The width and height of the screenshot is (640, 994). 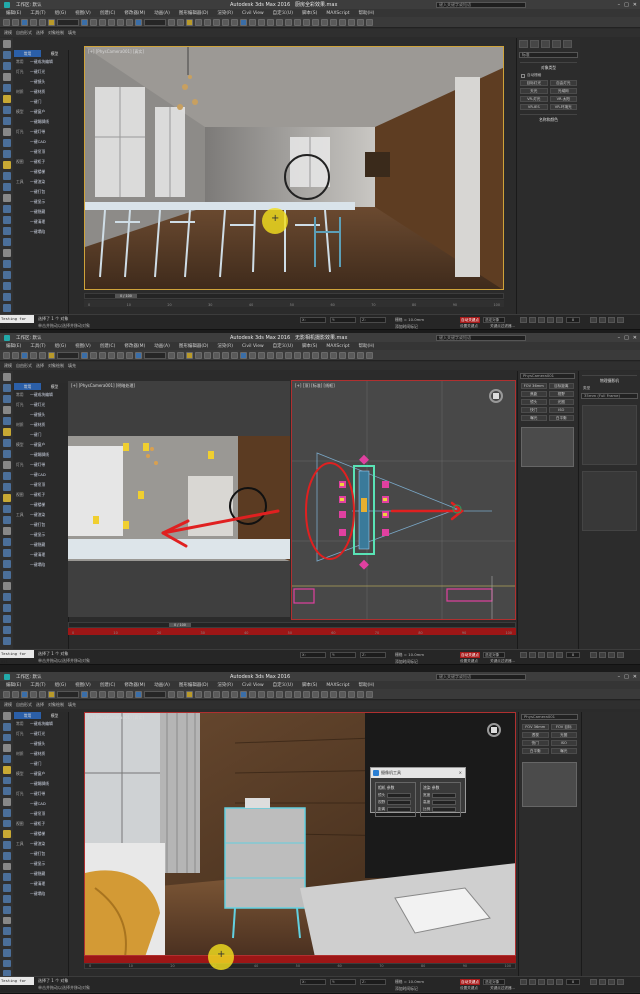 I want to click on menu-item: 帮助(H), so click(x=366, y=13).